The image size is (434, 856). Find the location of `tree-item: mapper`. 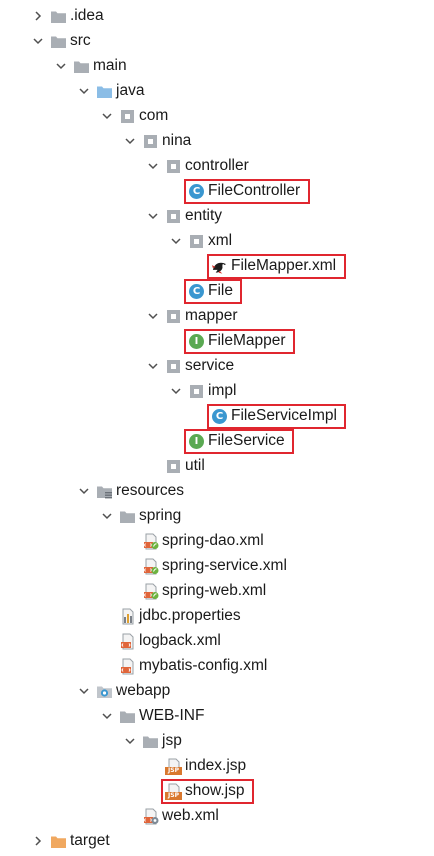

tree-item: mapper is located at coordinates (217, 316).